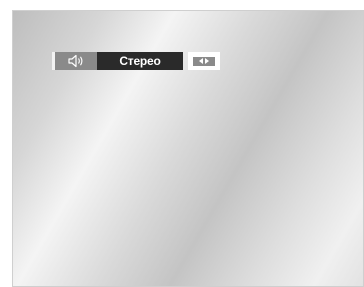 The height and width of the screenshot is (287, 364). I want to click on audio-mode-value: Стерео, so click(140, 61).